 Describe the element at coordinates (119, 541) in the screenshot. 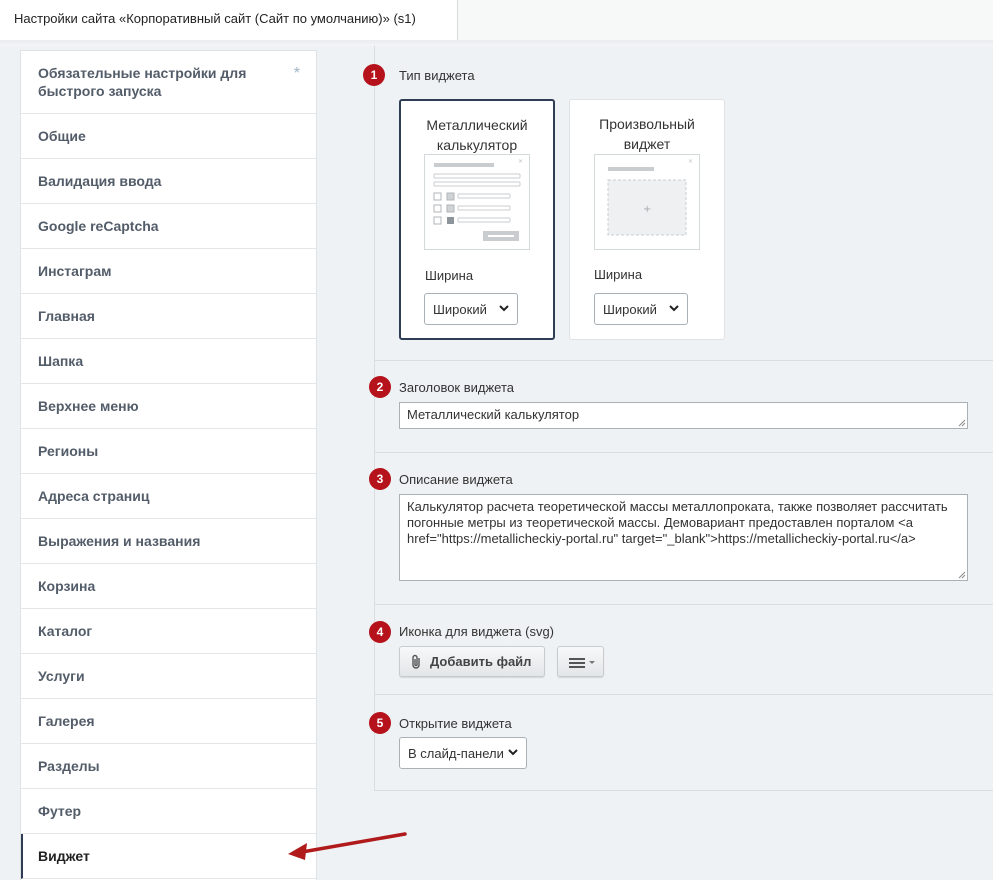

I see `sidebar-item-label: Выражения и названия` at that location.